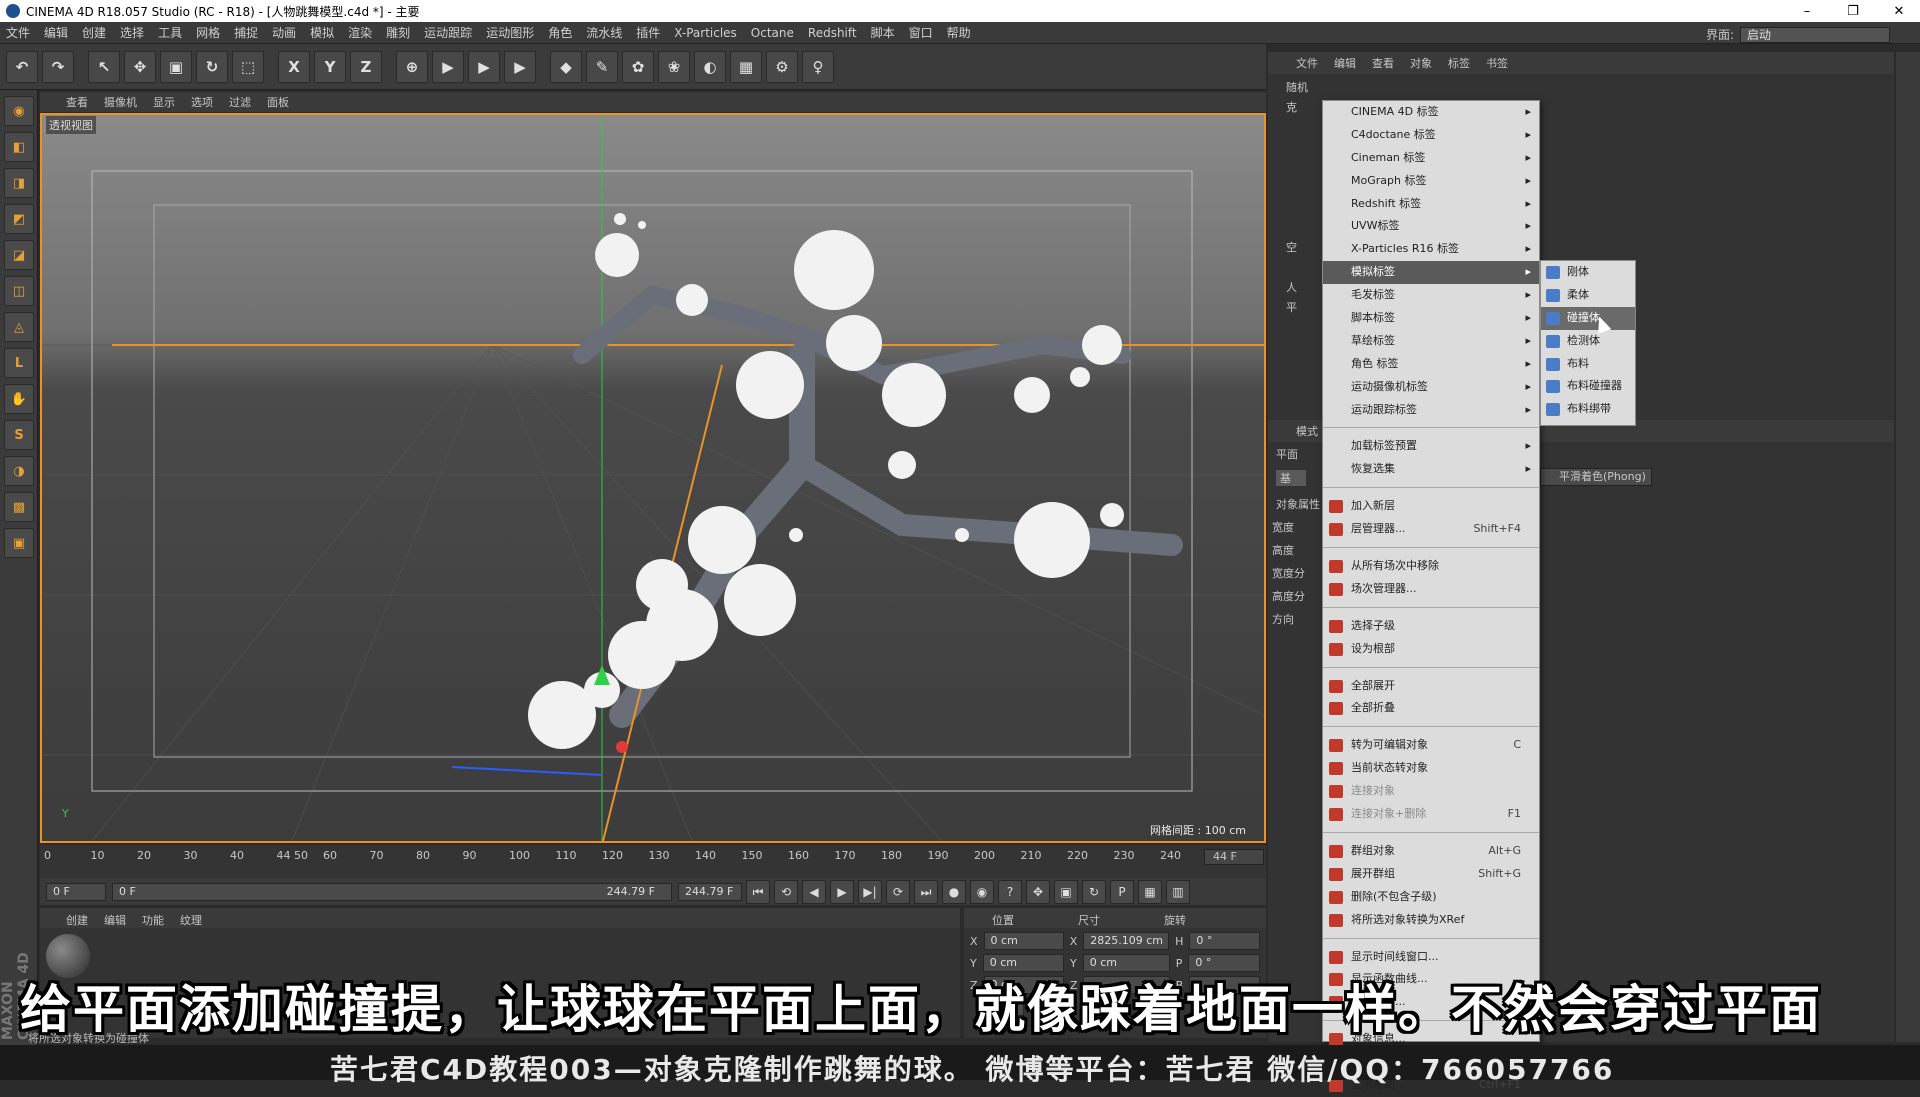 The height and width of the screenshot is (1097, 1920). What do you see at coordinates (1596, 477) in the screenshot?
I see `phong-tag-button: 平滑着色(Phong)` at bounding box center [1596, 477].